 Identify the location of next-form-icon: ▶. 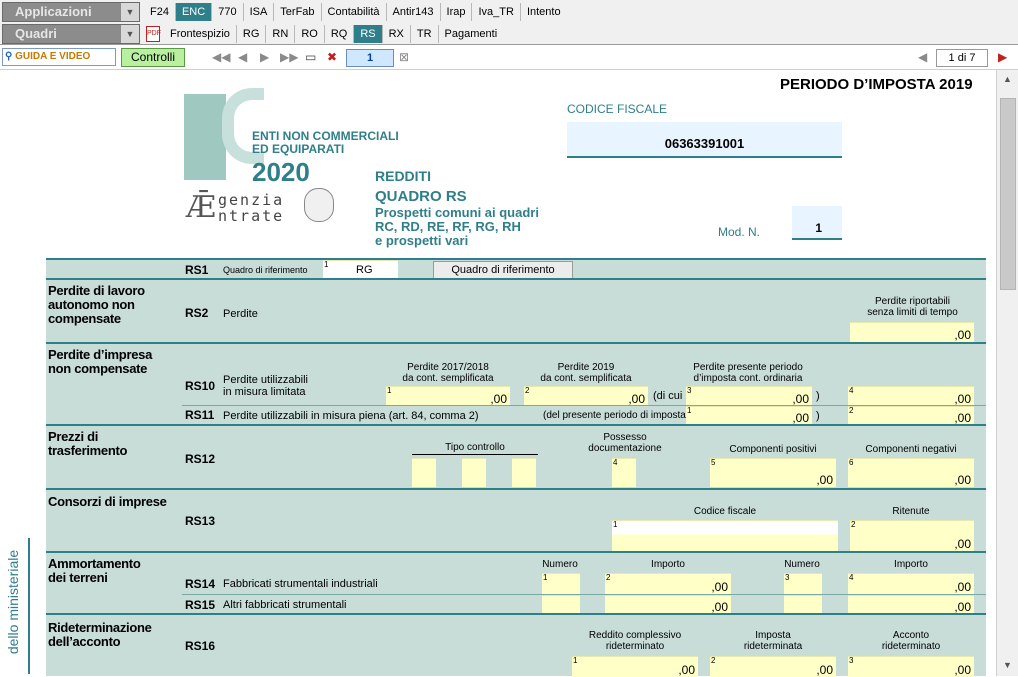
(1002, 57).